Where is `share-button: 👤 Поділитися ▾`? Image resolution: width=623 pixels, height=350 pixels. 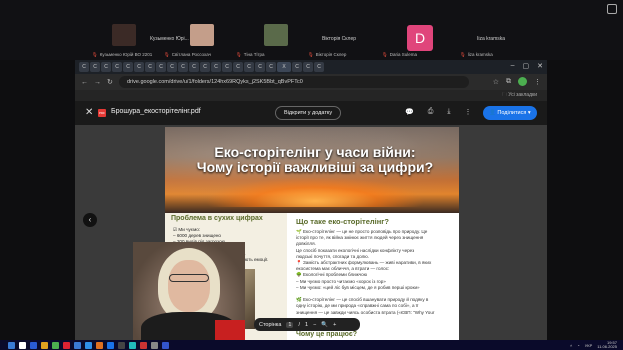
share-button: 👤 Поділитися ▾ is located at coordinates (510, 113).